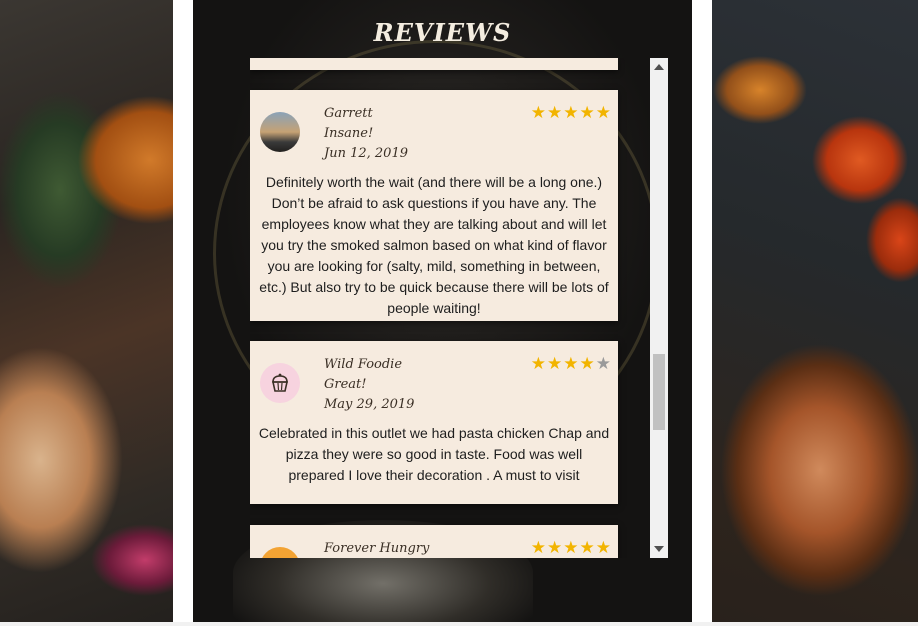  Describe the element at coordinates (659, 308) in the screenshot. I see `scrollbar` at that location.